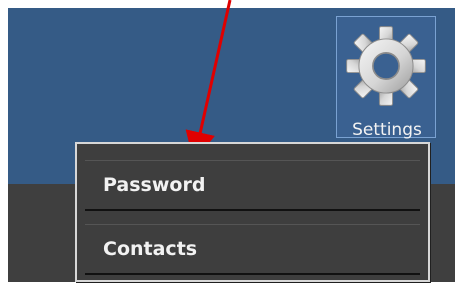 Image resolution: width=463 pixels, height=290 pixels. I want to click on password-label: Password, so click(154, 185).